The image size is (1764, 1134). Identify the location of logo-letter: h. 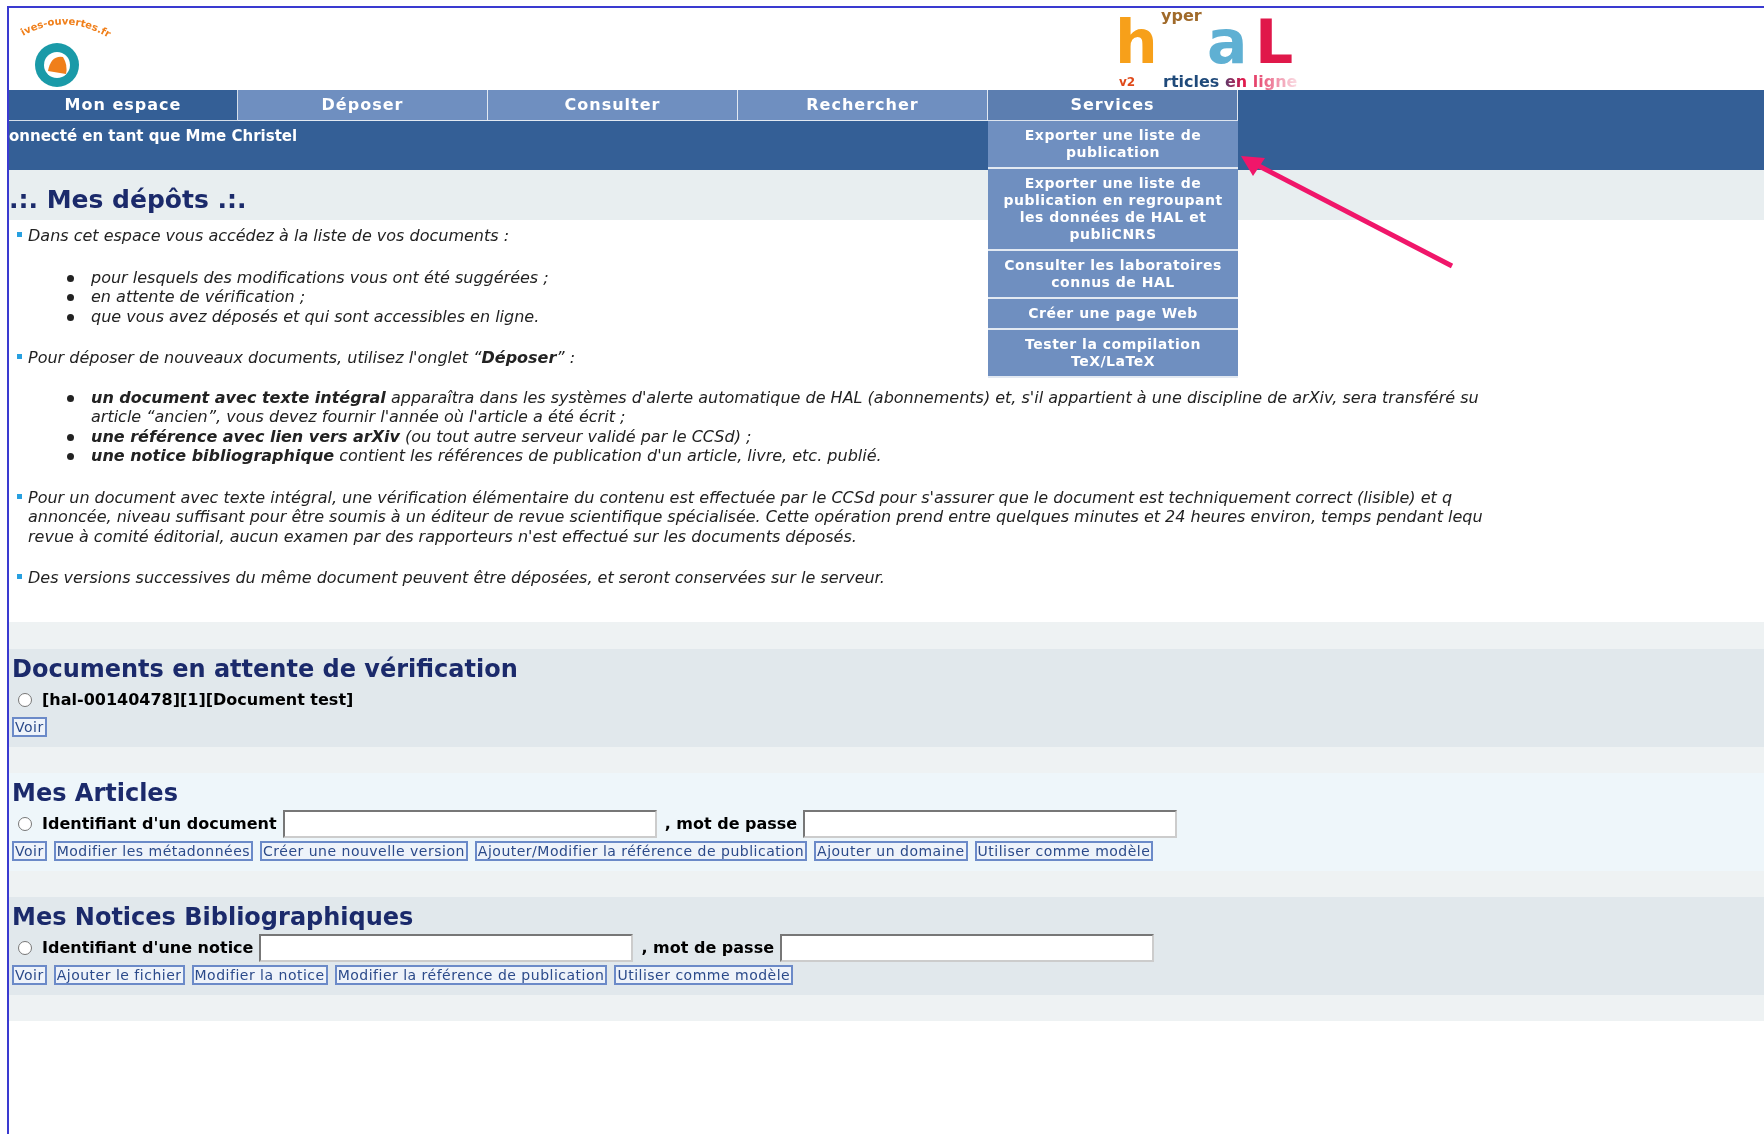
(1136, 42).